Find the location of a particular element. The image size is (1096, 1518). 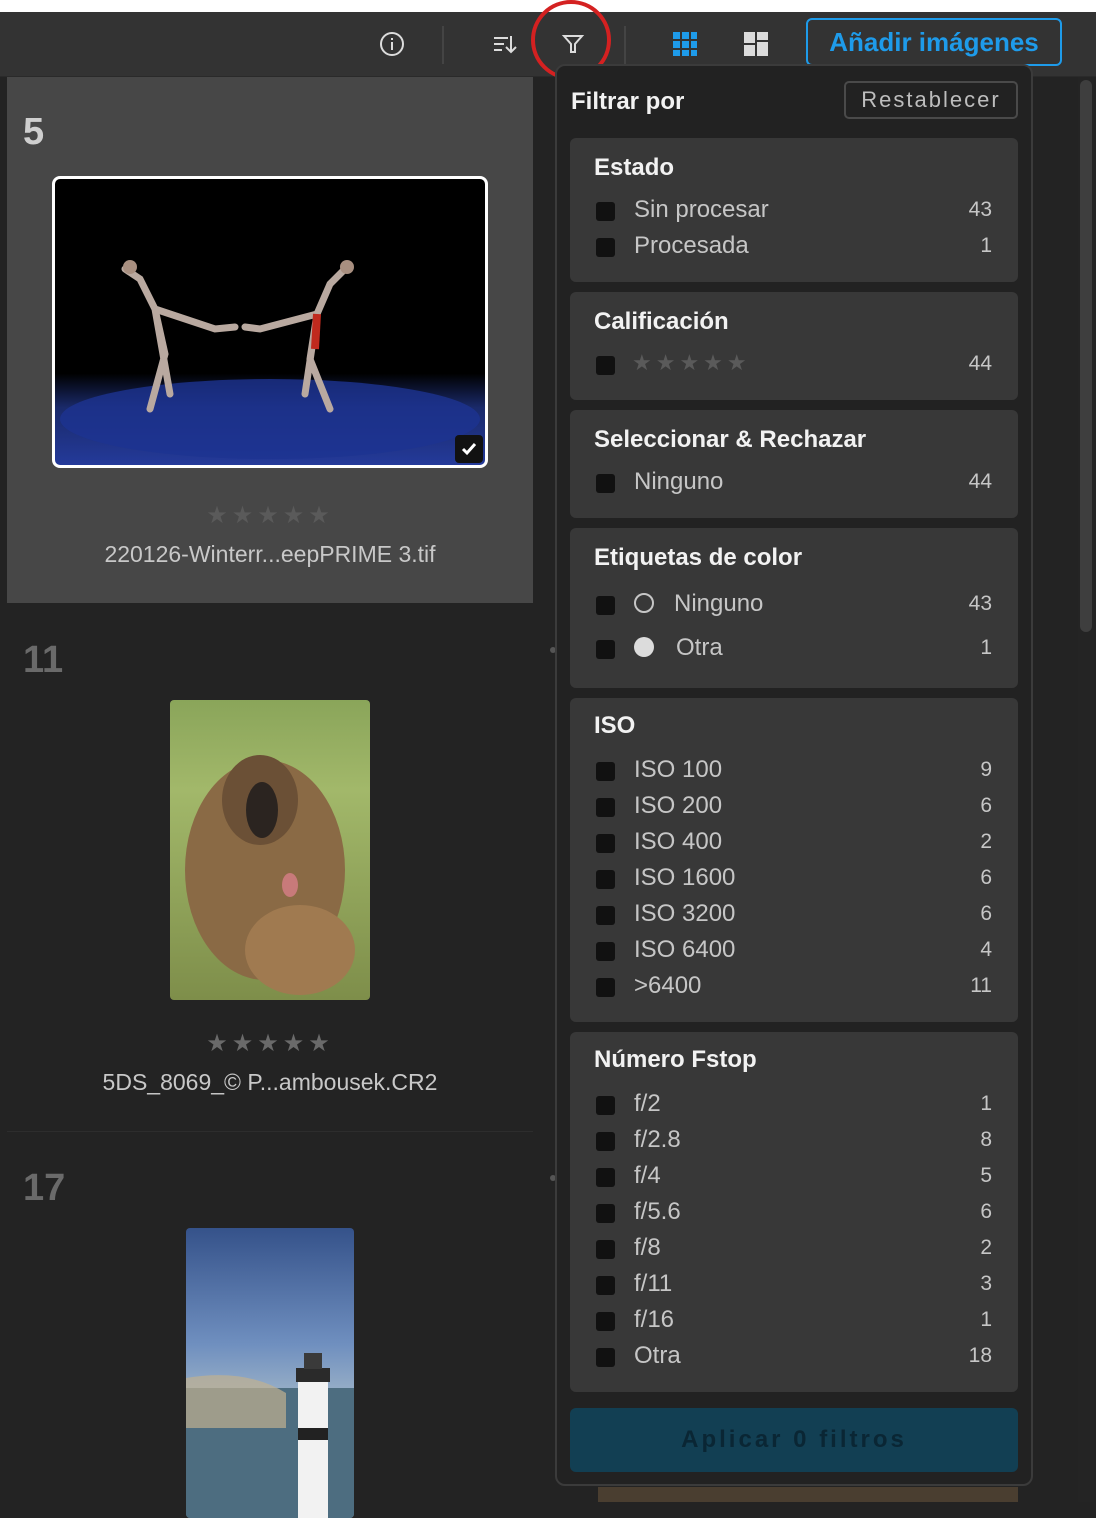

apply-filters-button: Aplicar 0 filtros is located at coordinates (794, 1440).